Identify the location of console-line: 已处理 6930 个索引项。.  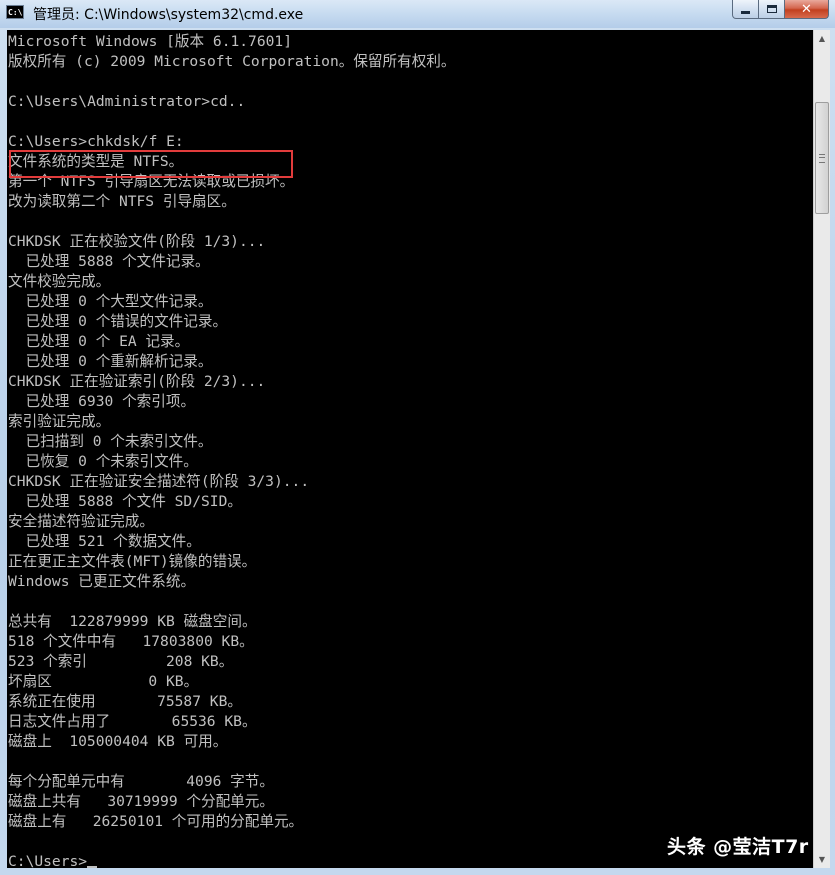
(102, 401).